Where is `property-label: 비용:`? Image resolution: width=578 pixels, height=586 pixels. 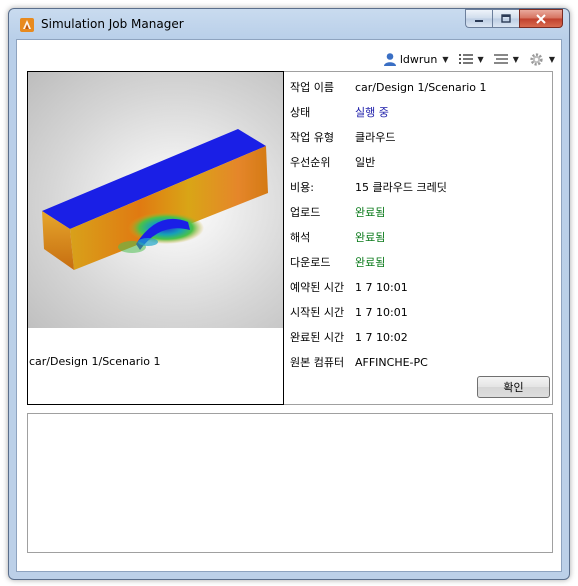 property-label: 비용: is located at coordinates (302, 187).